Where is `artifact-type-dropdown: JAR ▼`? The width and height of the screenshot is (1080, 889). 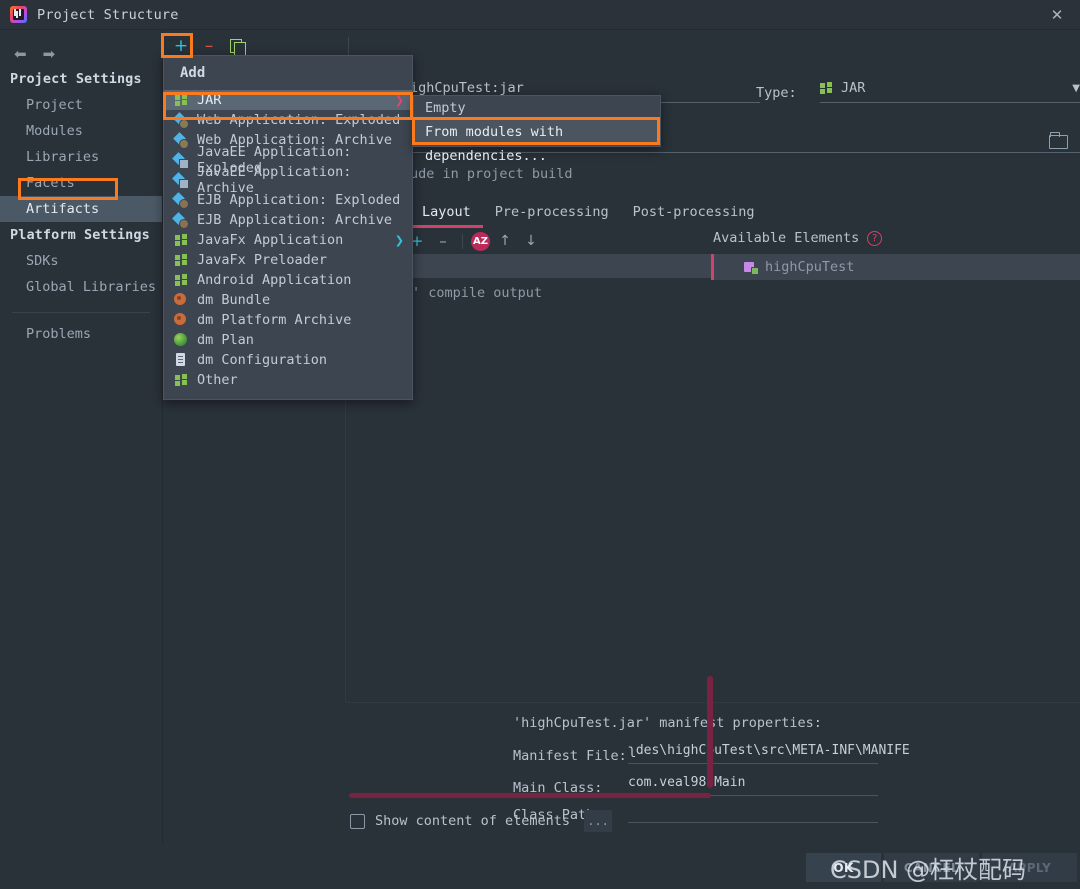
artifact-type-dropdown: JAR ▼ is located at coordinates (950, 91).